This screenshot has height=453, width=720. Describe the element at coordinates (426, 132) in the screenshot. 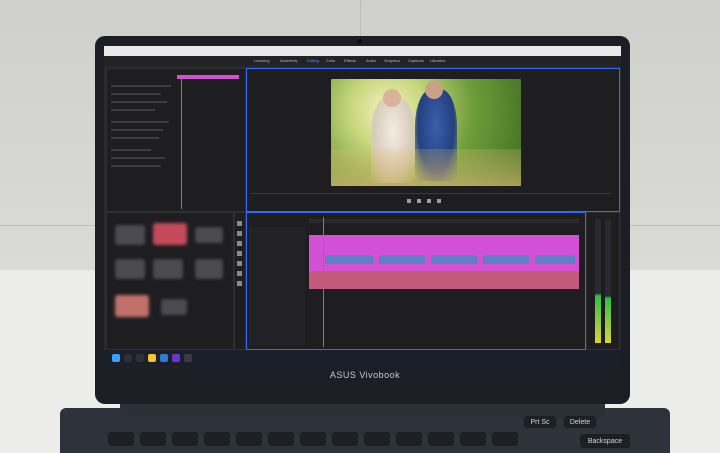

I see `program-monitor-video-frame` at that location.